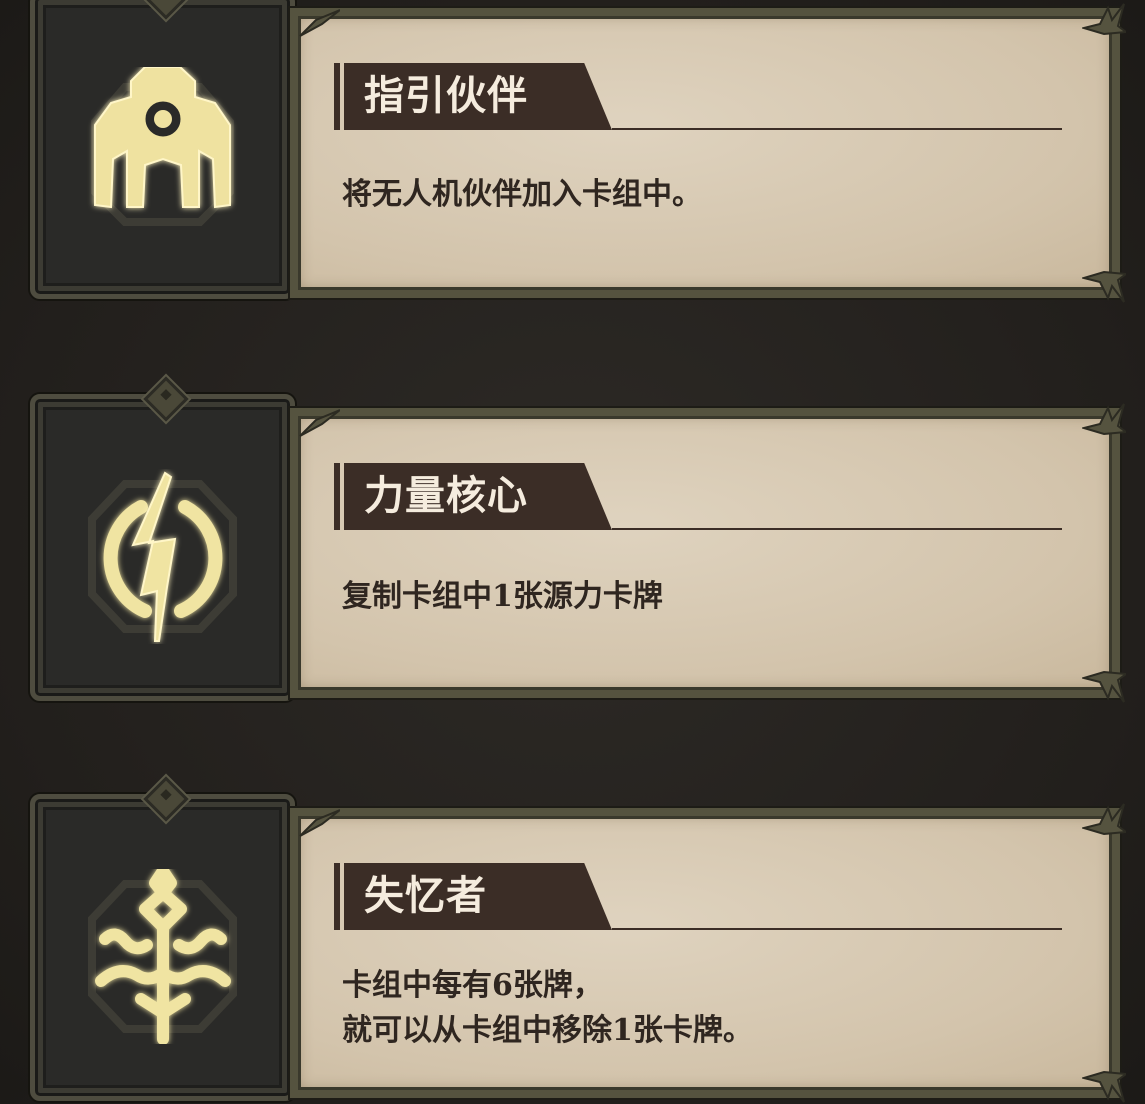 Image resolution: width=1145 pixels, height=1104 pixels. I want to click on relic-title: 失忆者, so click(425, 896).